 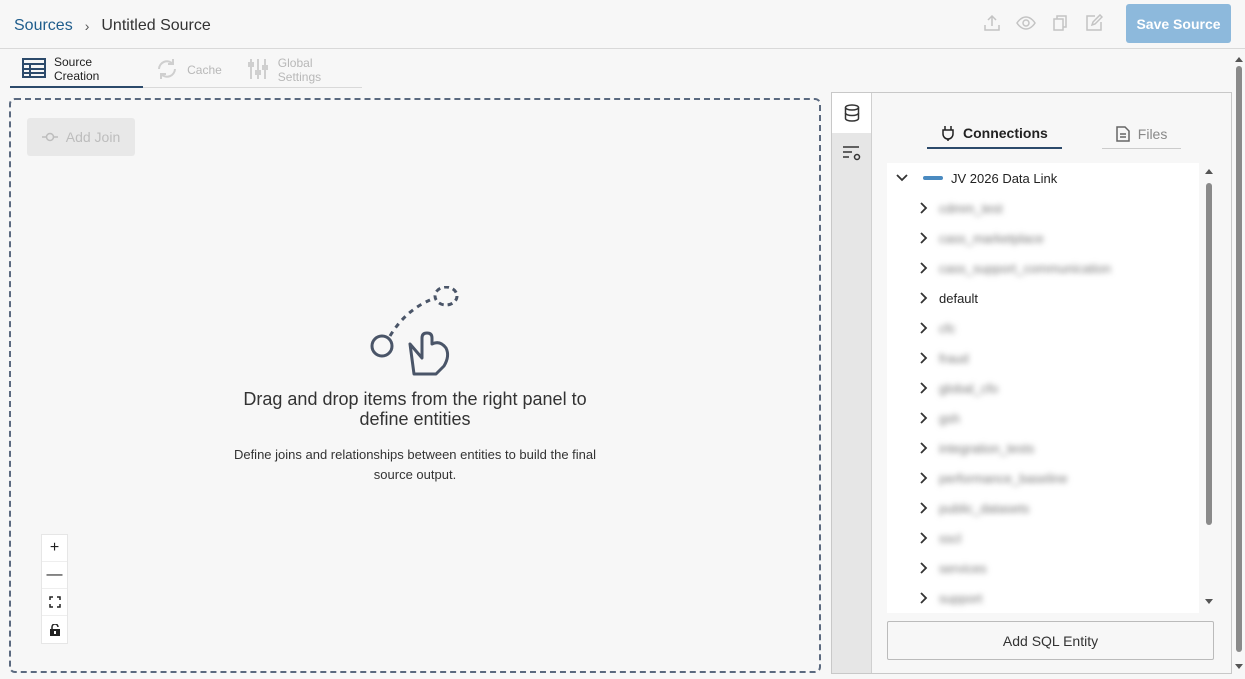 I want to click on tree-schema-row: cdmm_test, so click(x=1043, y=208).